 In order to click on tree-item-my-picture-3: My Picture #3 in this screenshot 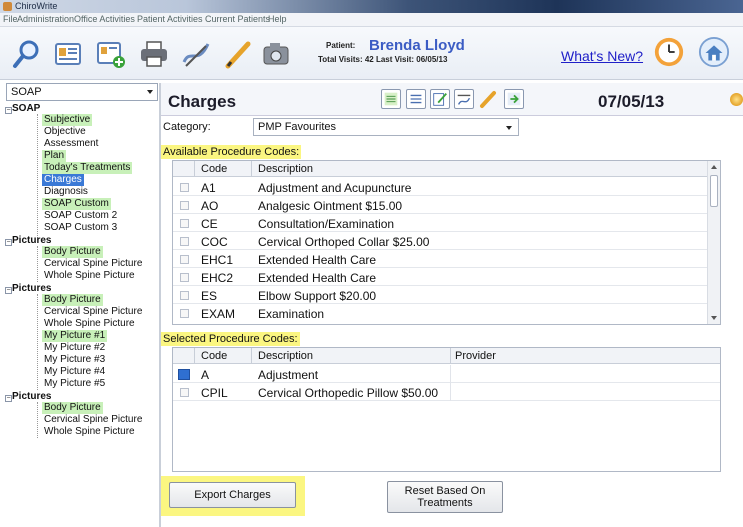, I will do `click(74, 360)`.